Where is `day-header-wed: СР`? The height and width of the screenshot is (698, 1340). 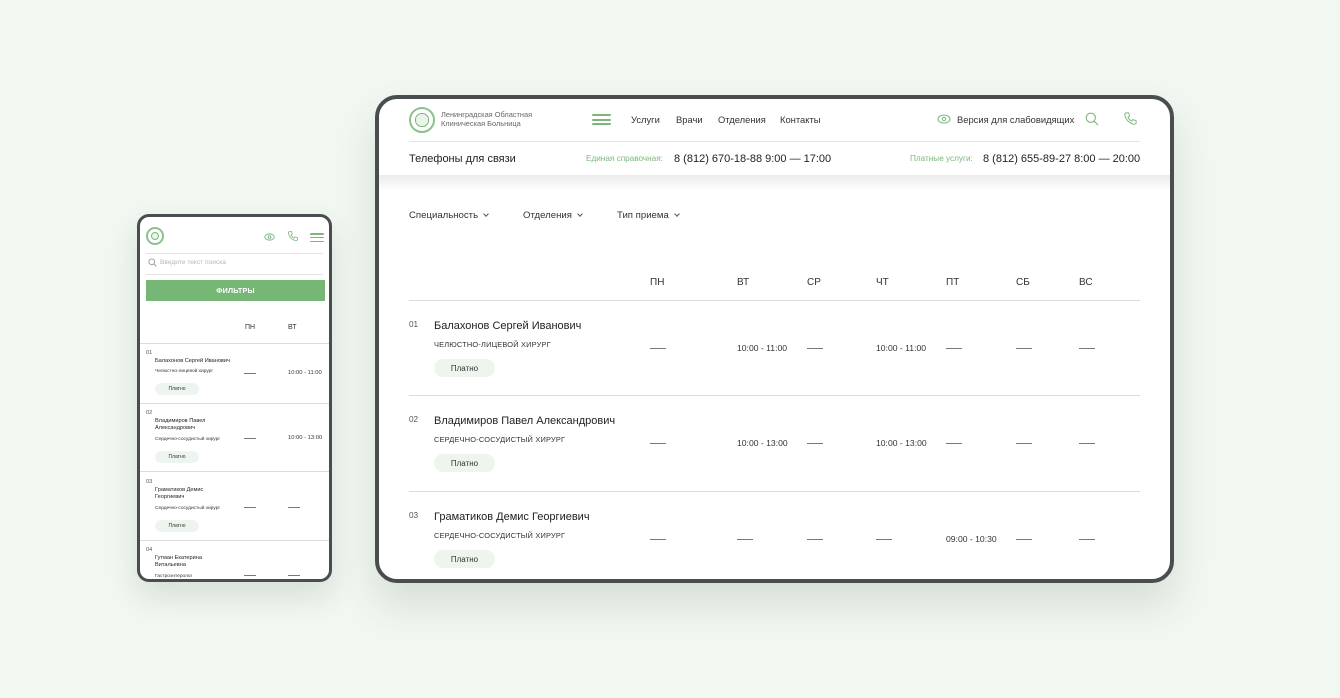
day-header-wed: СР is located at coordinates (814, 282).